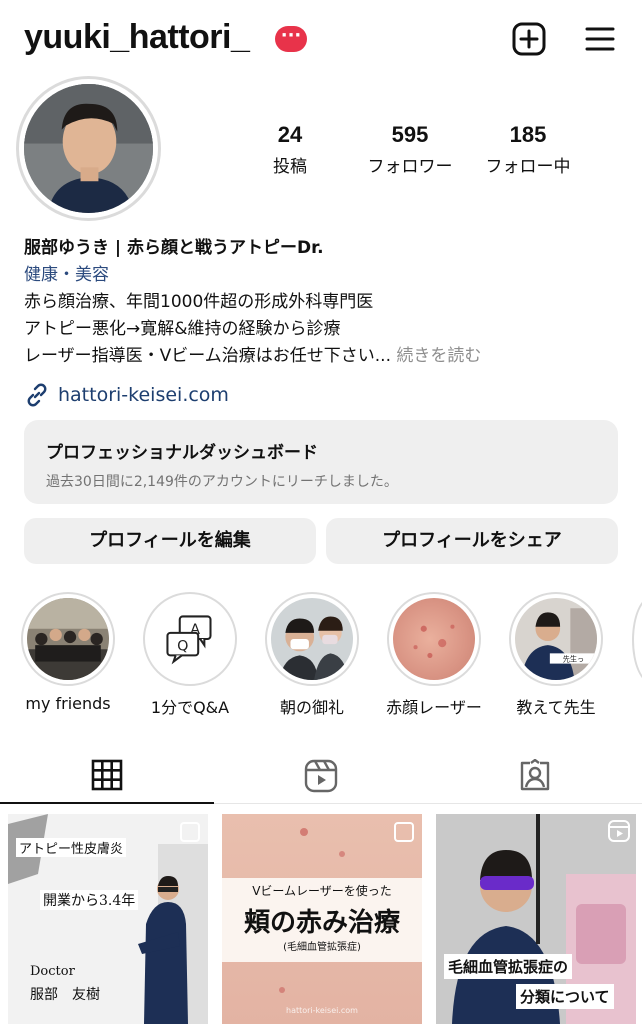 This screenshot has width=642, height=1024. Describe the element at coordinates (68, 703) in the screenshot. I see `highlight-label: my friends` at that location.